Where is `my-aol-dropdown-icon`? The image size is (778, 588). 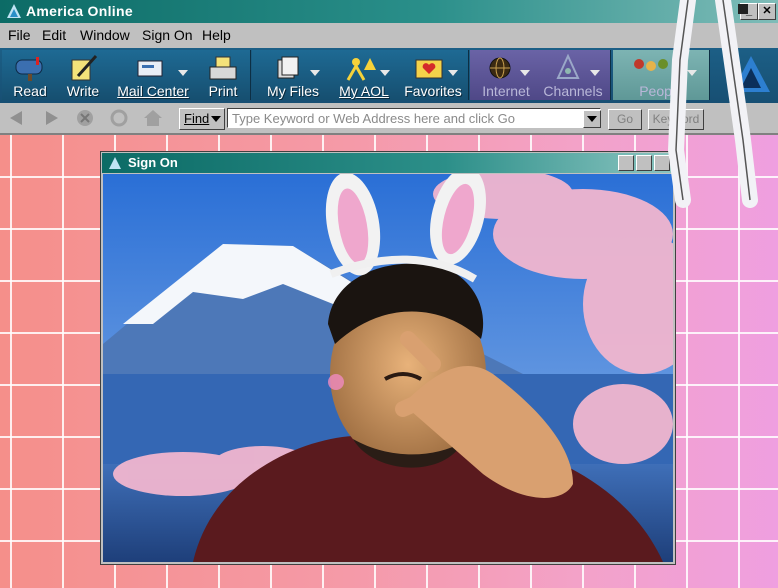 my-aol-dropdown-icon is located at coordinates (385, 73).